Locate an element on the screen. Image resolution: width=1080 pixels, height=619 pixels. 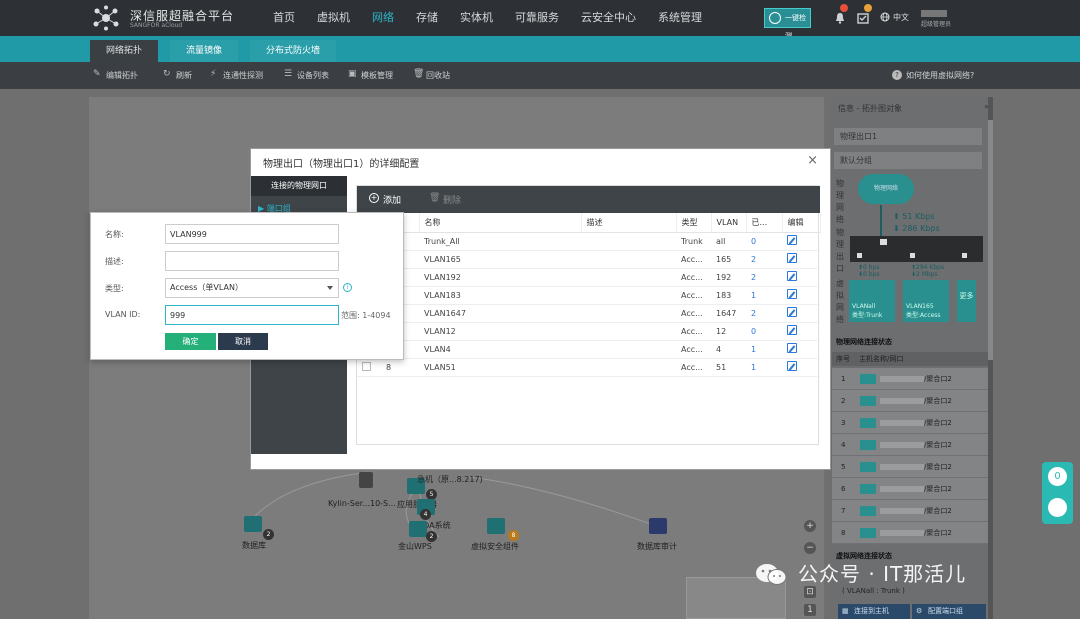
nav-home: 首页 is located at coordinates (284, 18).